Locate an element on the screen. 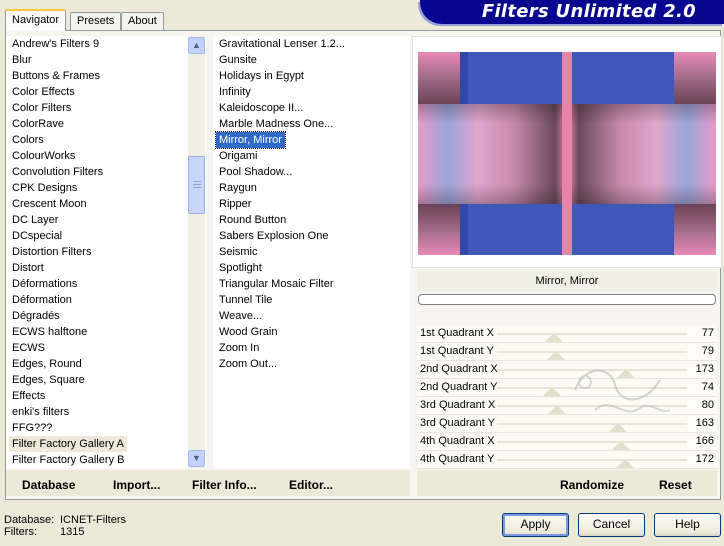 The height and width of the screenshot is (546, 724). parameter-value: 173 is located at coordinates (704, 369).